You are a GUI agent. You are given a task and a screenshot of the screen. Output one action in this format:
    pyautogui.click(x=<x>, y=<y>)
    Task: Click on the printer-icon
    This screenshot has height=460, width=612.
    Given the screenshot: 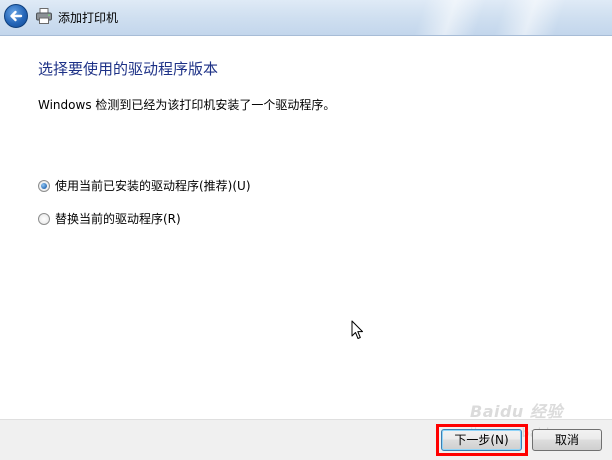 What is the action you would take?
    pyautogui.click(x=44, y=16)
    